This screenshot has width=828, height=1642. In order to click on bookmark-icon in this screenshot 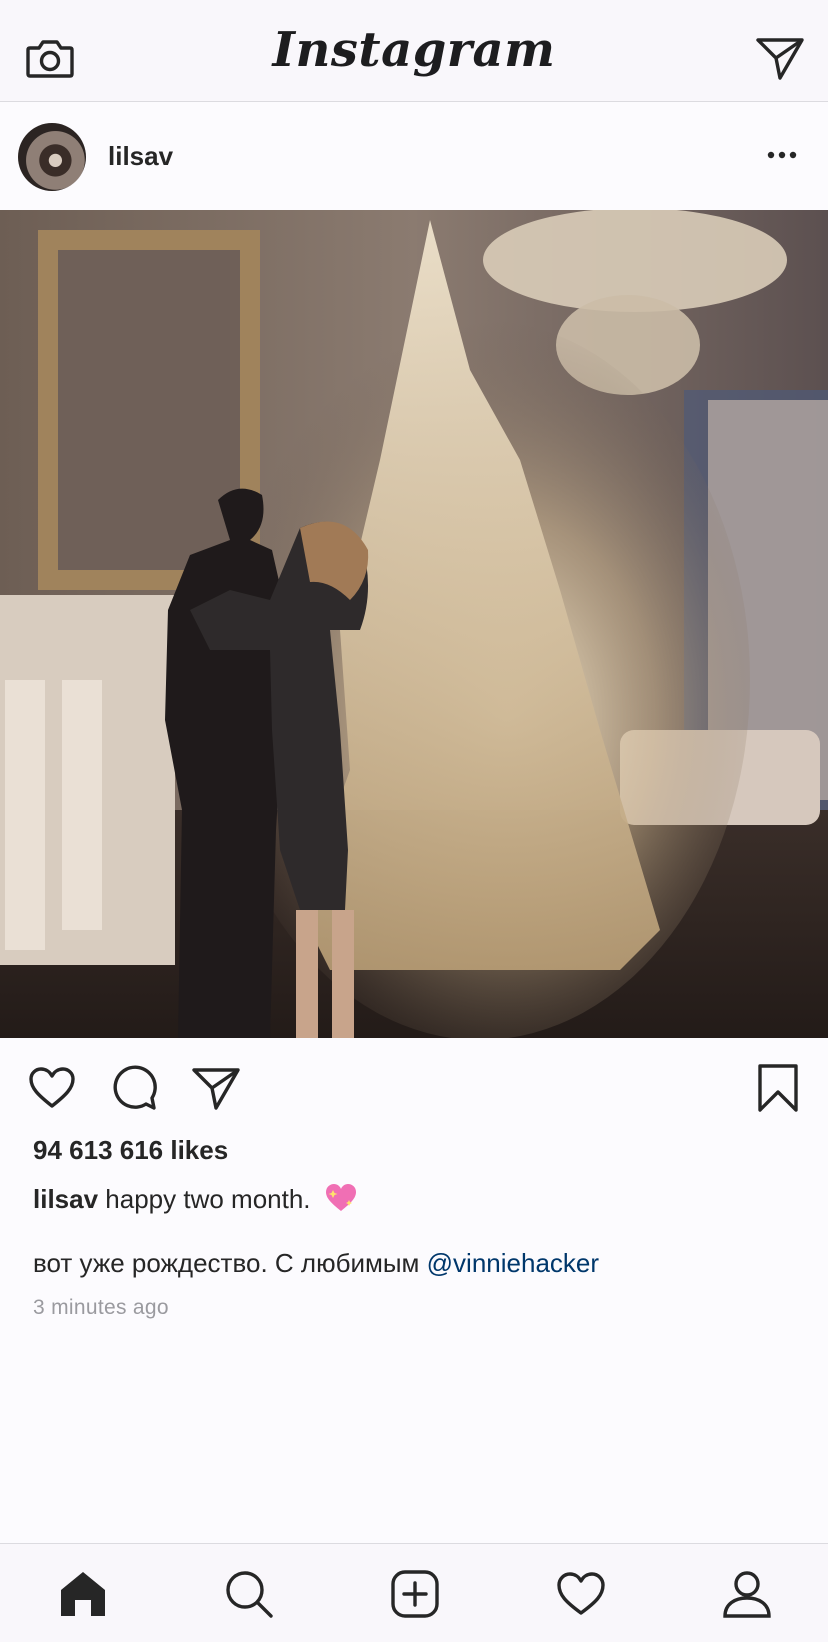, I will do `click(778, 1088)`.